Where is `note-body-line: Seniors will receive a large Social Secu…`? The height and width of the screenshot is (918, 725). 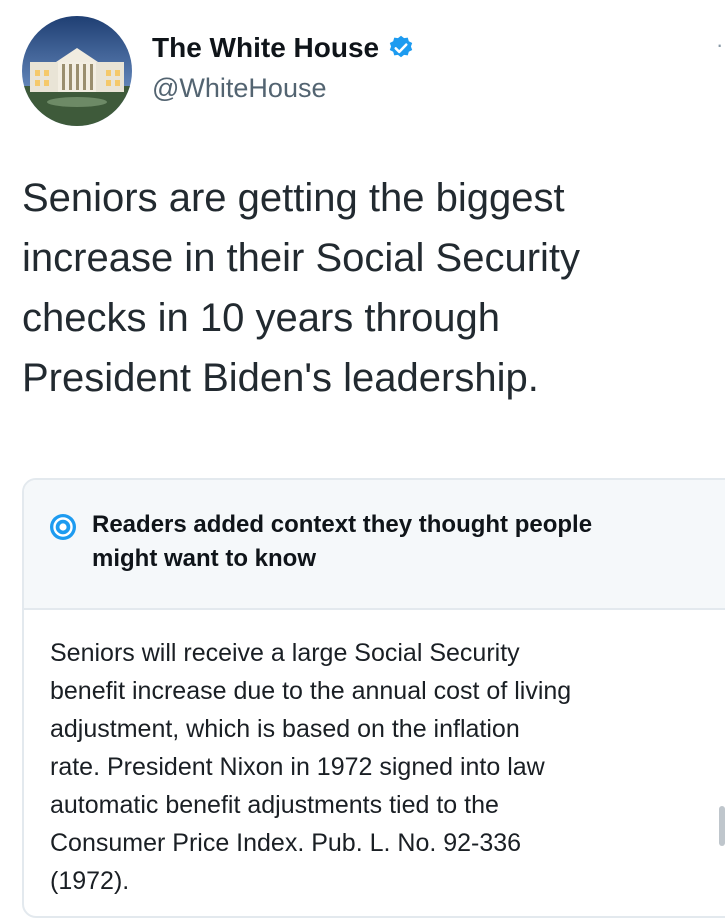
note-body-line: Seniors will receive a large Social Secu… is located at coordinates (285, 653).